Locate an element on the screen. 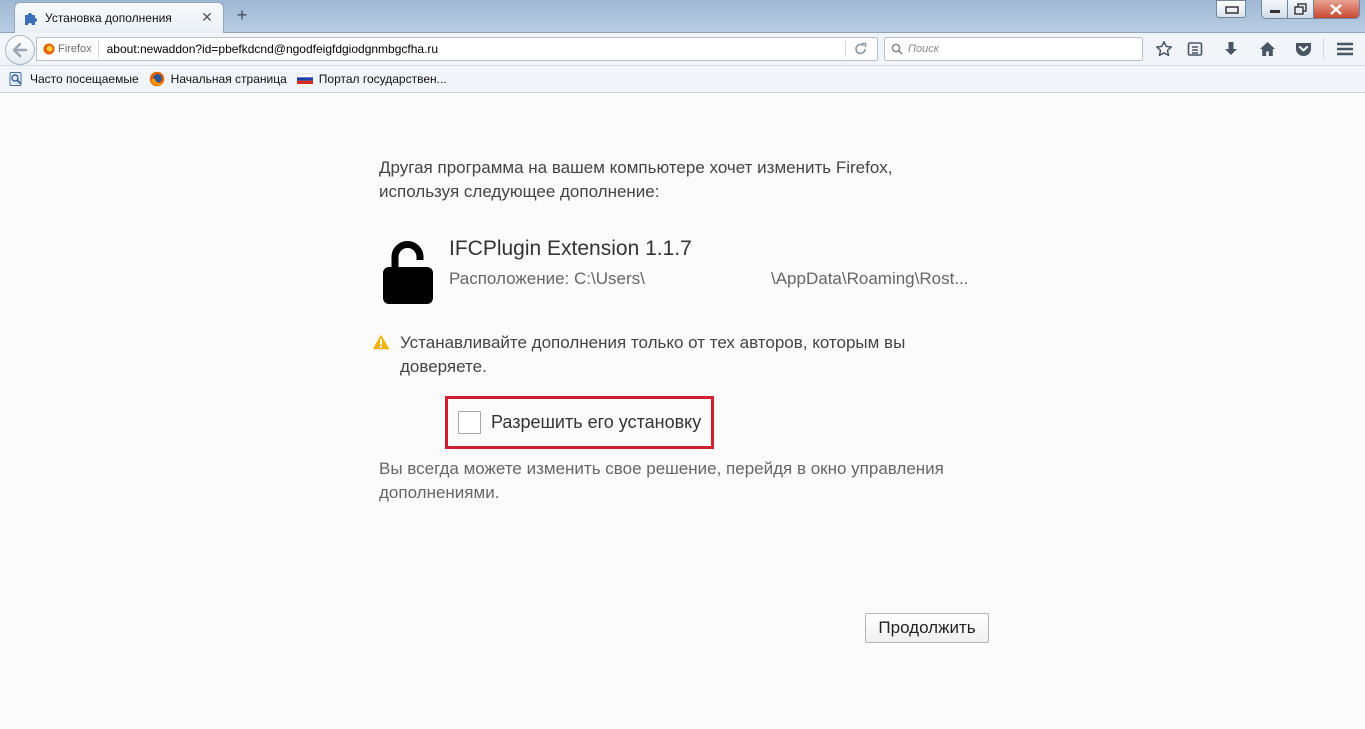 The image size is (1365, 729). maximize-icon is located at coordinates (1300, 9).